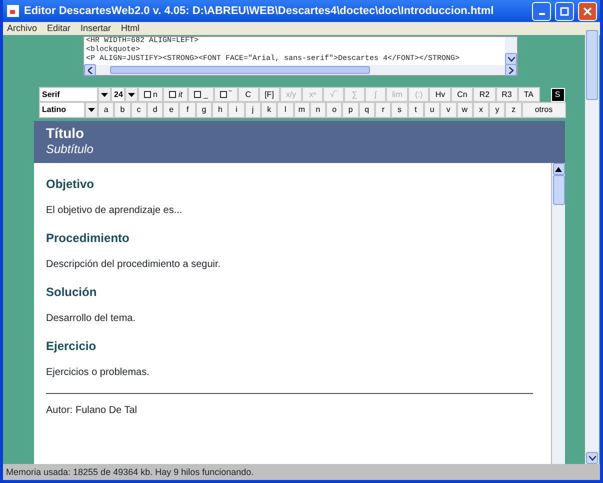  Describe the element at coordinates (416, 110) in the screenshot. I see `letter-button: t` at that location.